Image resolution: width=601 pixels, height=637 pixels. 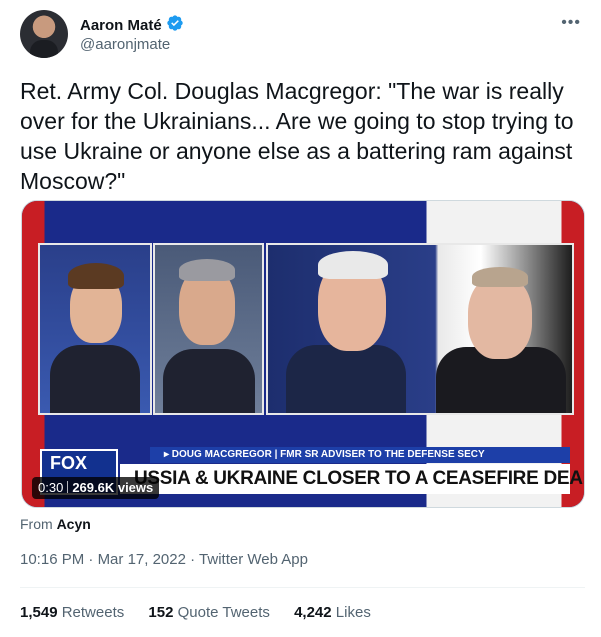 What do you see at coordinates (353, 612) in the screenshot?
I see `likes-label: Likes` at bounding box center [353, 612].